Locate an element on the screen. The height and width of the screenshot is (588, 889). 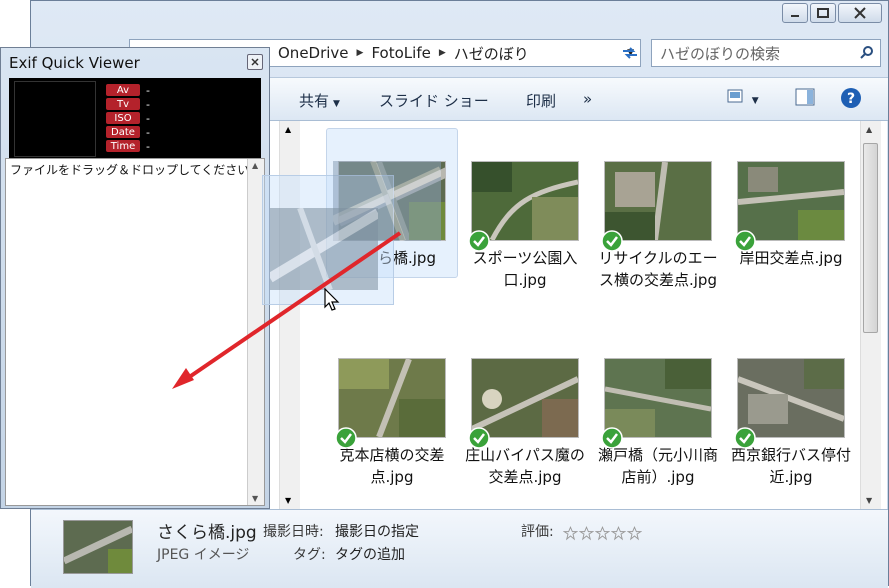
file-label: 西京銀行バス停付近.jpg is located at coordinates (791, 466).